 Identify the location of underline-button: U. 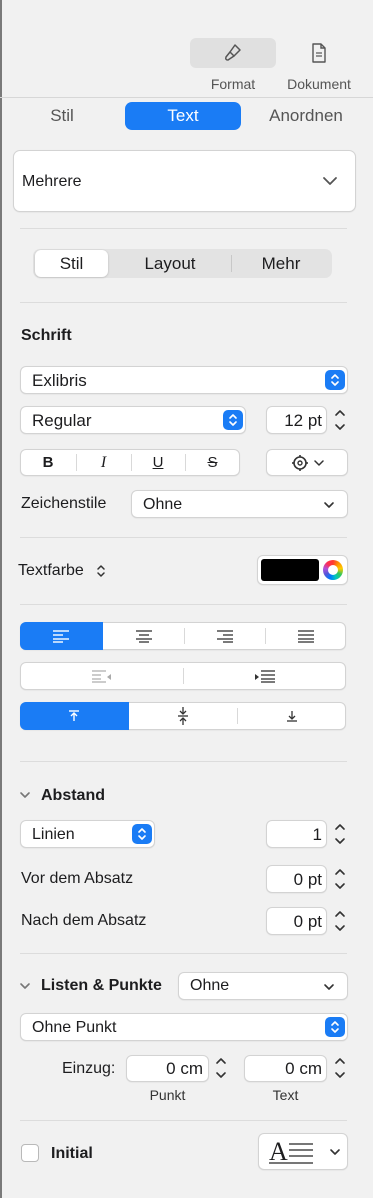
(158, 462).